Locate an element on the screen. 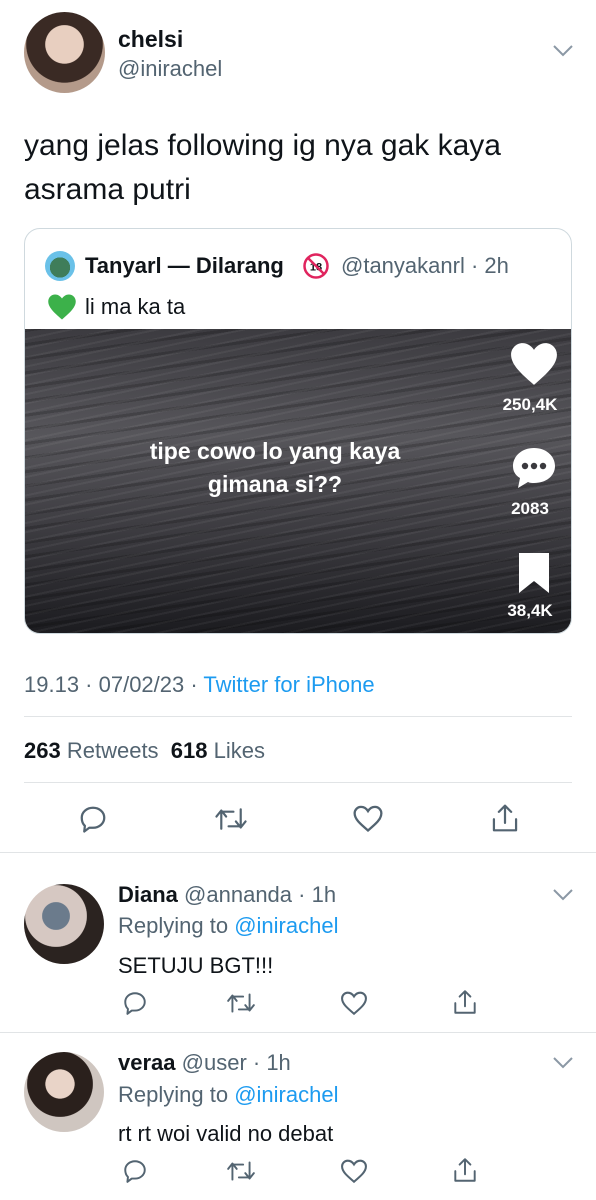 The height and width of the screenshot is (1200, 596). tweet-text-line: yang jelas following ig nya gak kaya is located at coordinates (262, 145).